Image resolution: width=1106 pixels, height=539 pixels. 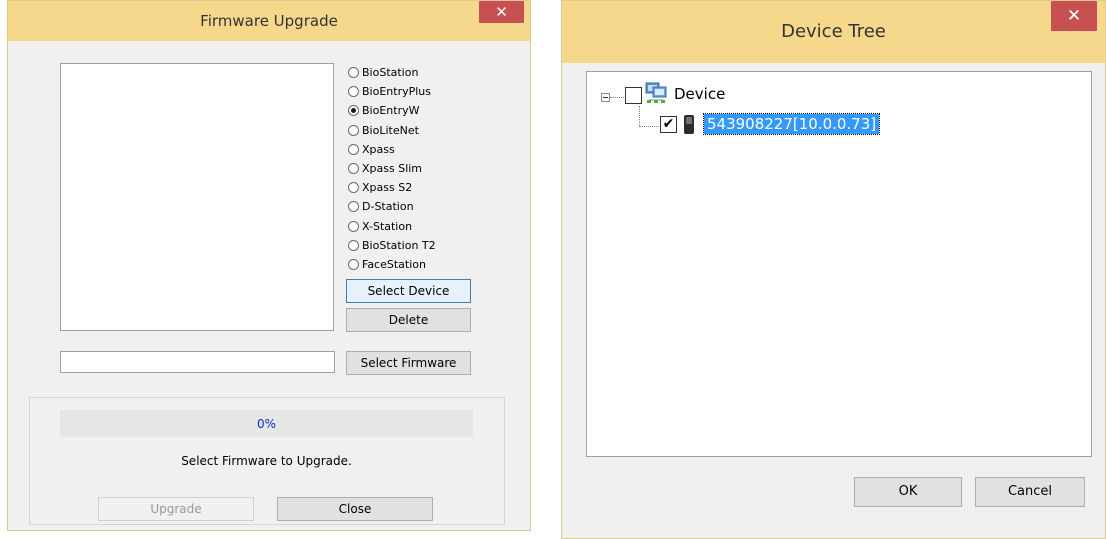 I want to click on radio-option: BioStation T2, so click(x=392, y=245).